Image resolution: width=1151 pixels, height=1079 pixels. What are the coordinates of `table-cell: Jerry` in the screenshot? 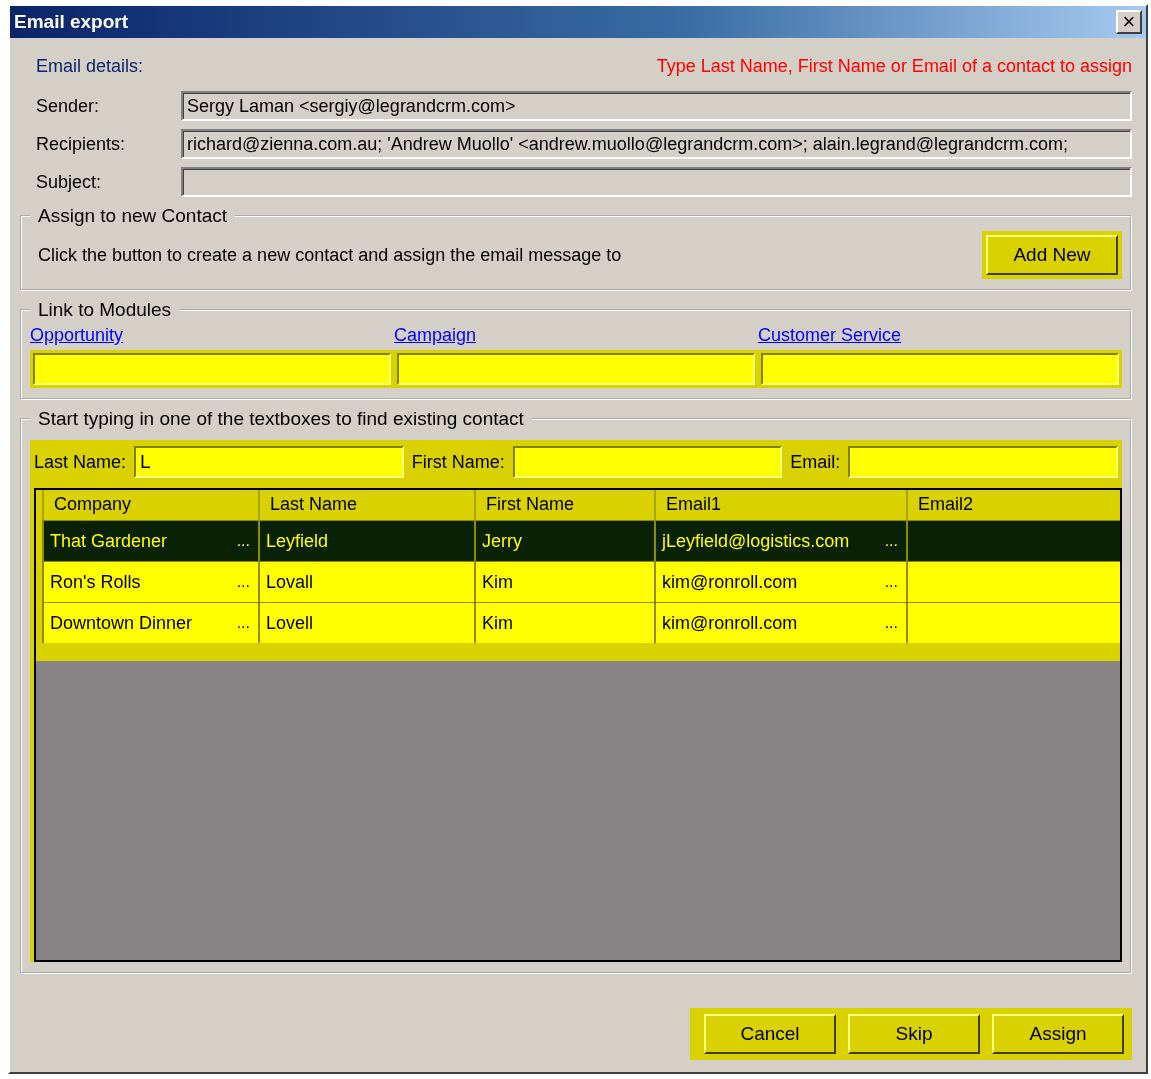 It's located at (502, 541).